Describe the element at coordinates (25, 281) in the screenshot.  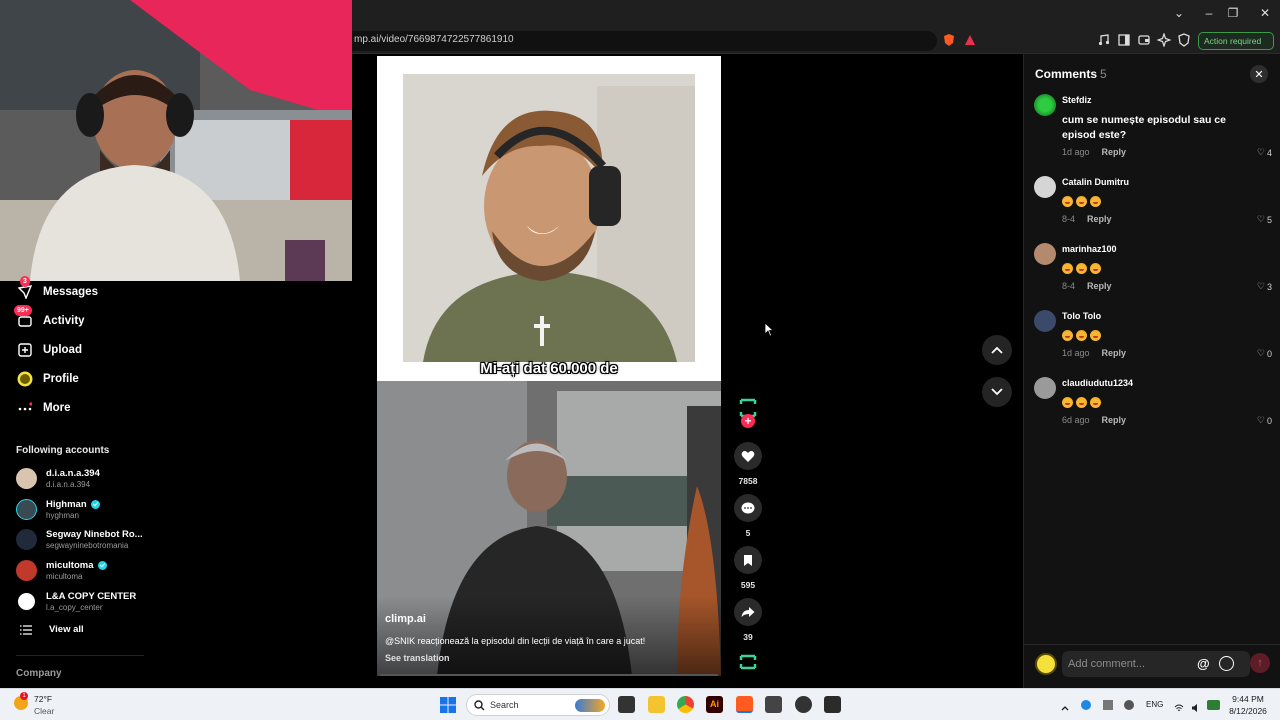
I see `notification-badge: 3` at that location.